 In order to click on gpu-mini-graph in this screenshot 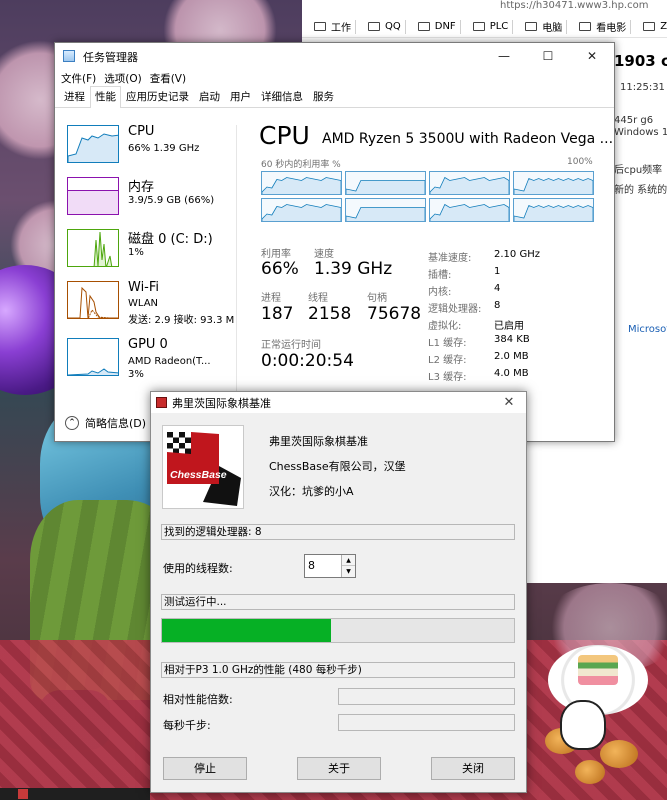, I will do `click(93, 357)`.